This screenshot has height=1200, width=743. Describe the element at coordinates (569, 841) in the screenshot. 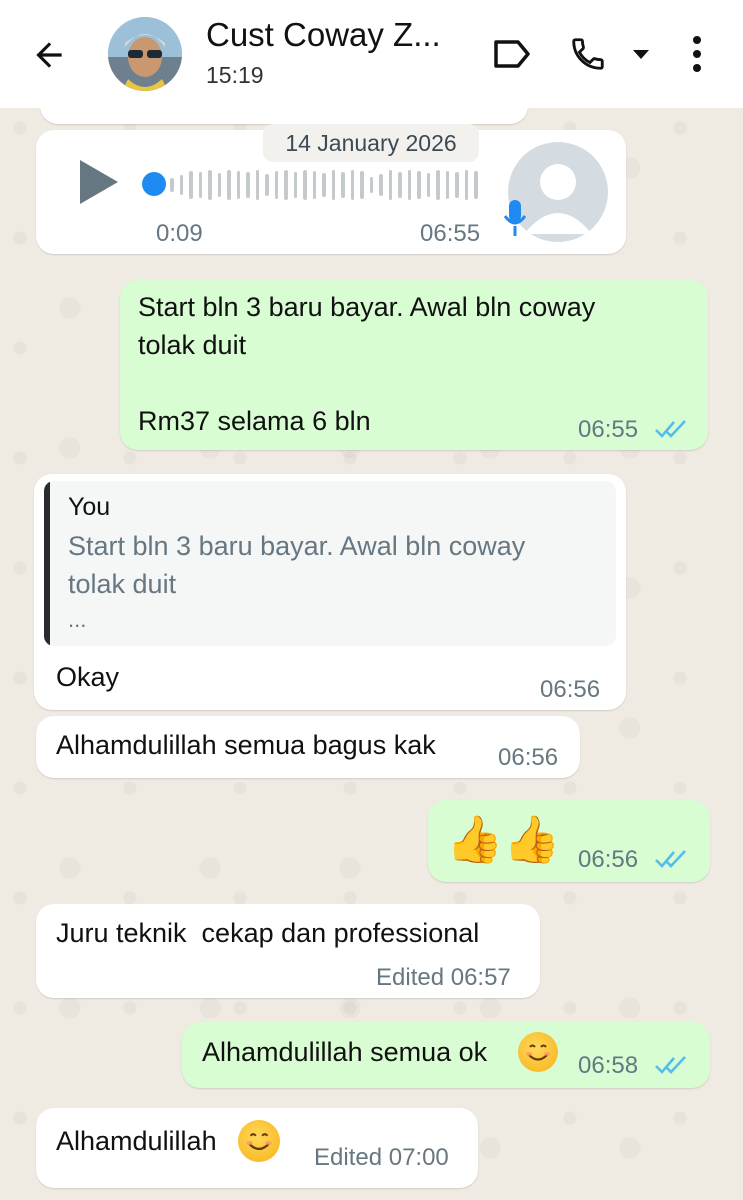

I see `message-bubble-outgoing: 👍👍 06:56` at that location.